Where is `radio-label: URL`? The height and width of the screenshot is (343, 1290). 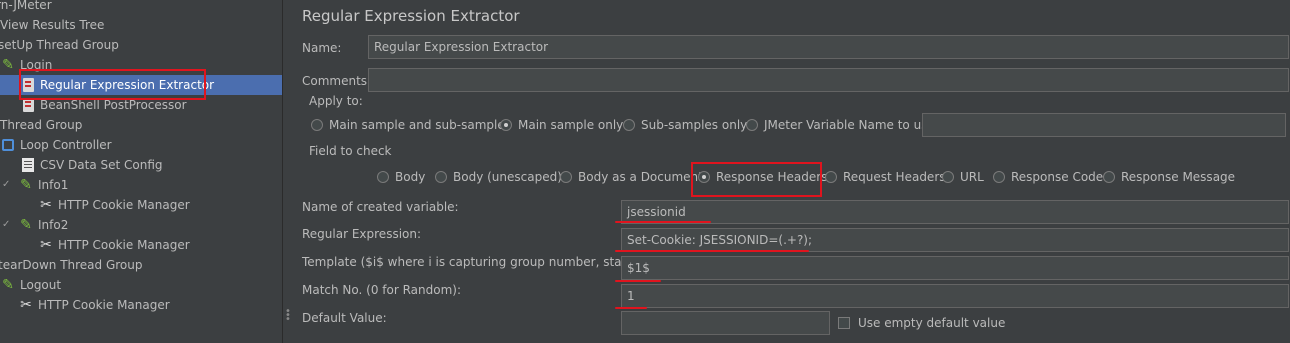 radio-label: URL is located at coordinates (972, 177).